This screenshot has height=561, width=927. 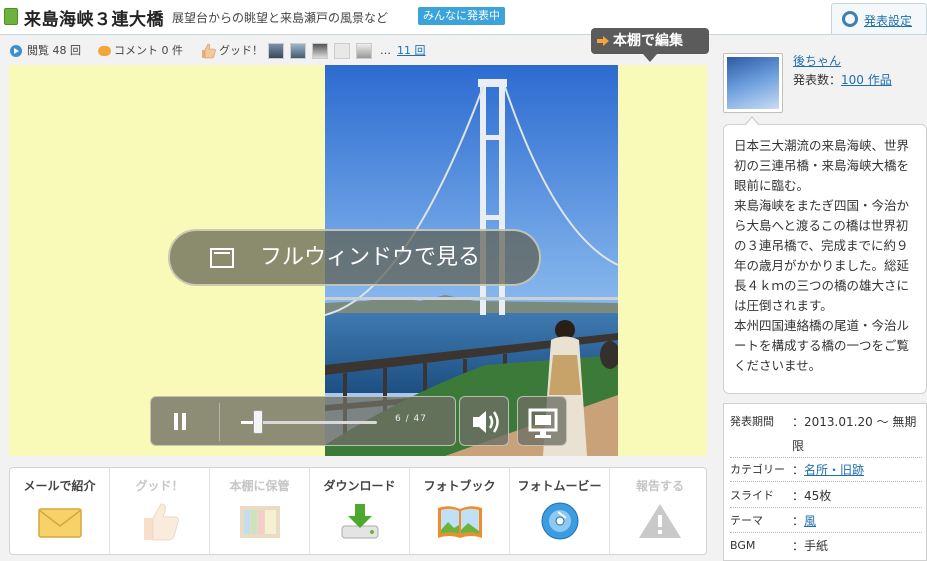 I want to click on info-value: ：風, so click(x=804, y=521).